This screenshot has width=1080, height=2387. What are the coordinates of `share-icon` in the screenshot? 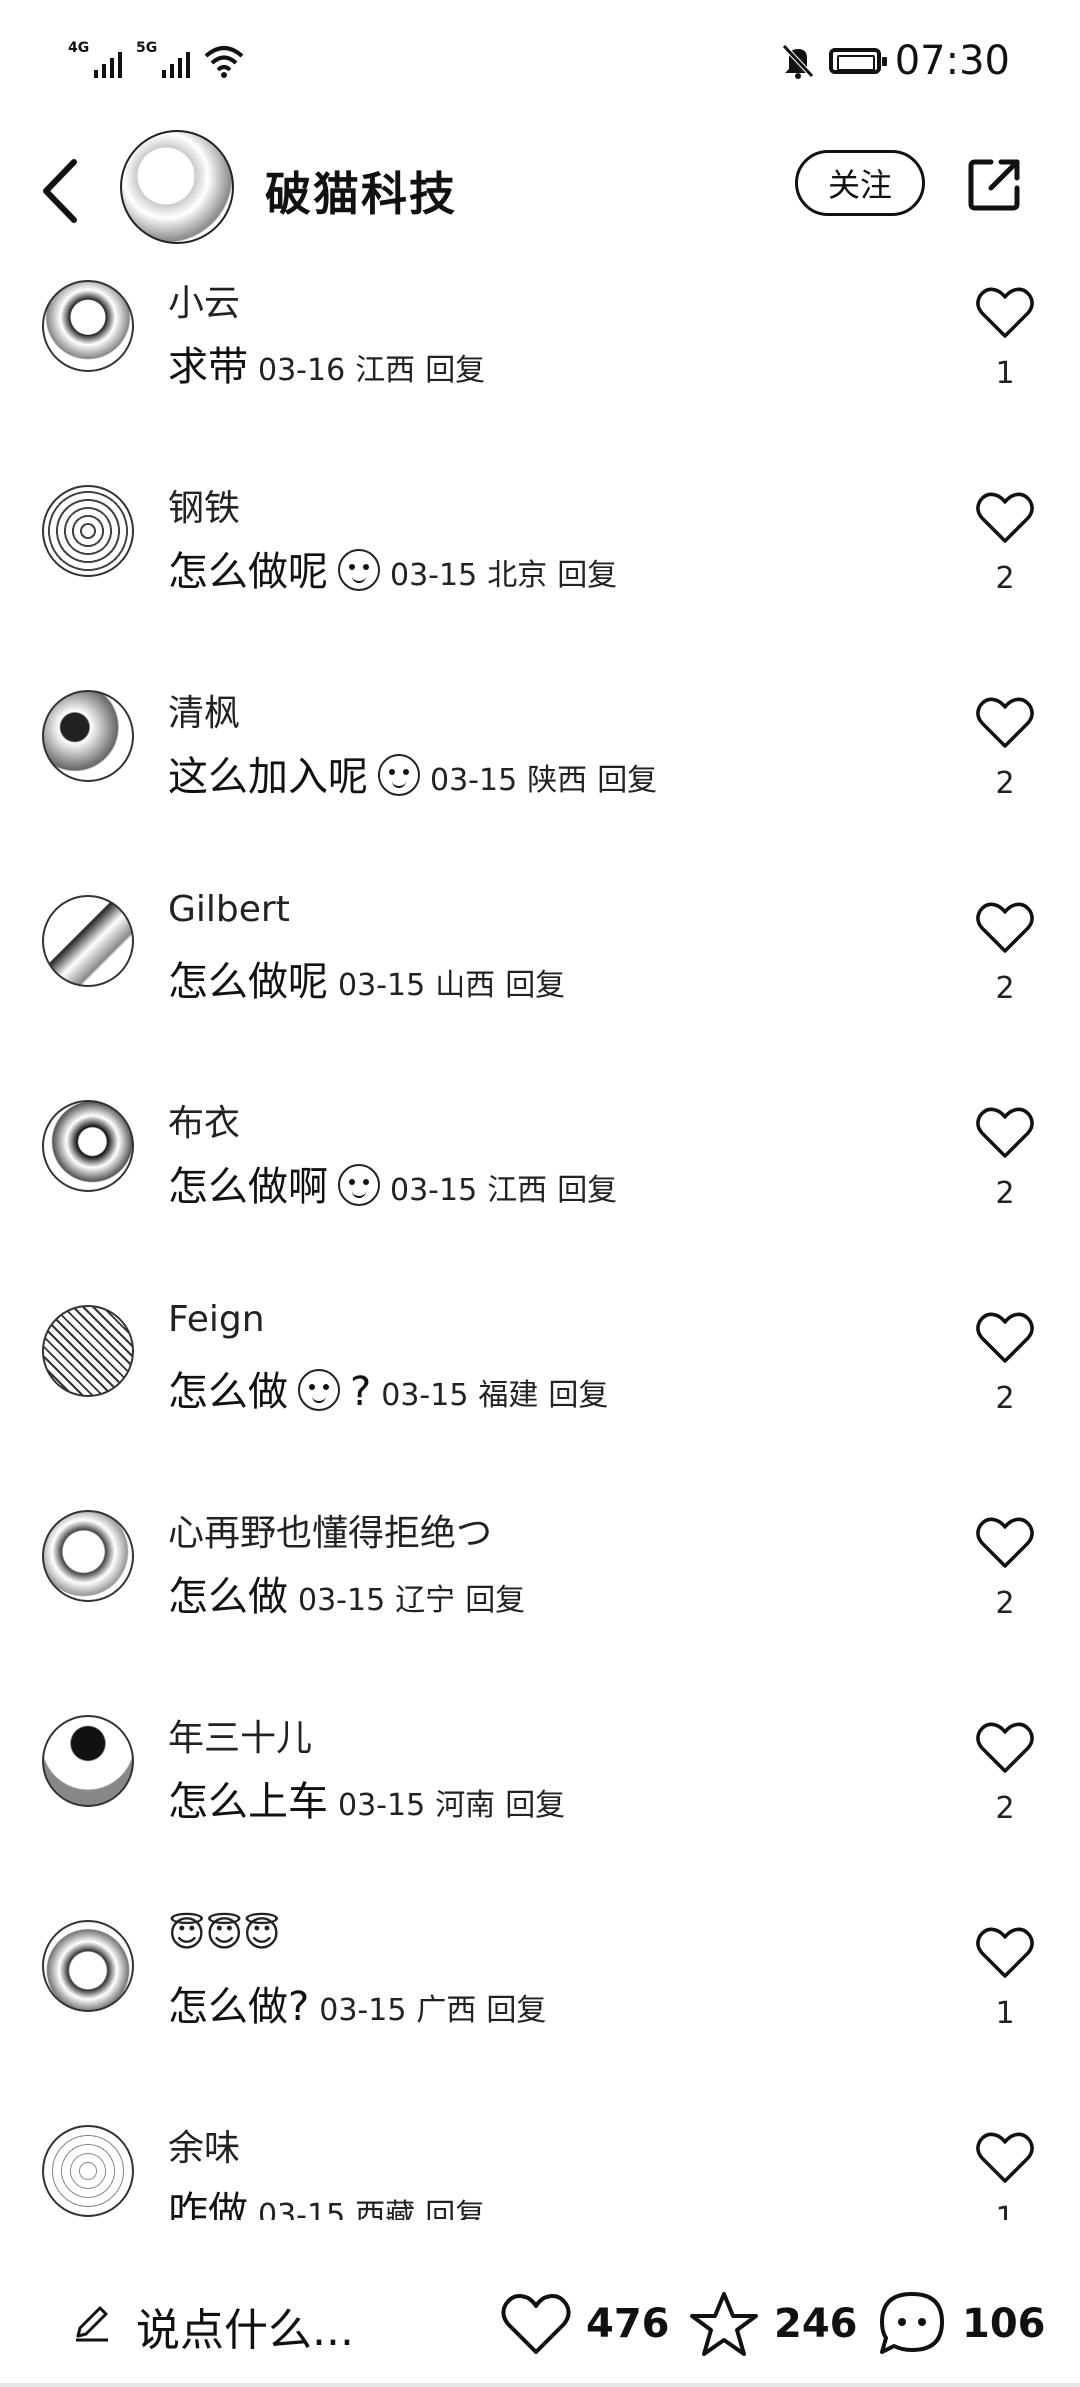 It's located at (995, 184).